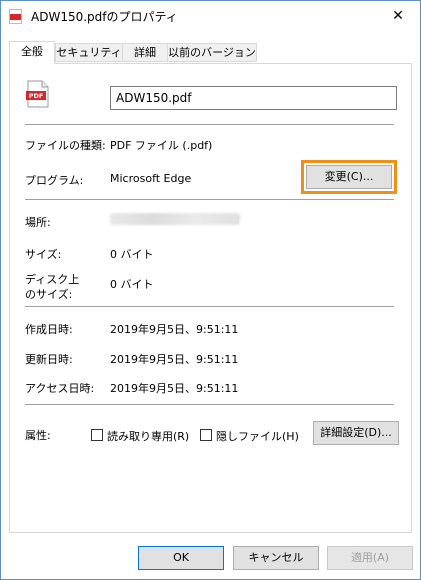 This screenshot has width=421, height=580. I want to click on accessed-label: アクセス日時:, so click(60, 388).